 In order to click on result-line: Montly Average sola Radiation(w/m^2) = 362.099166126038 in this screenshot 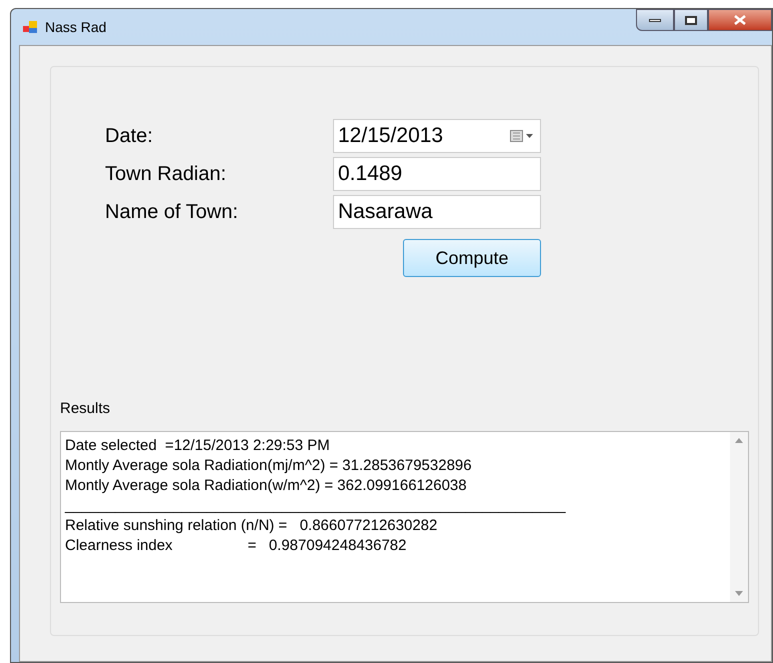, I will do `click(266, 486)`.